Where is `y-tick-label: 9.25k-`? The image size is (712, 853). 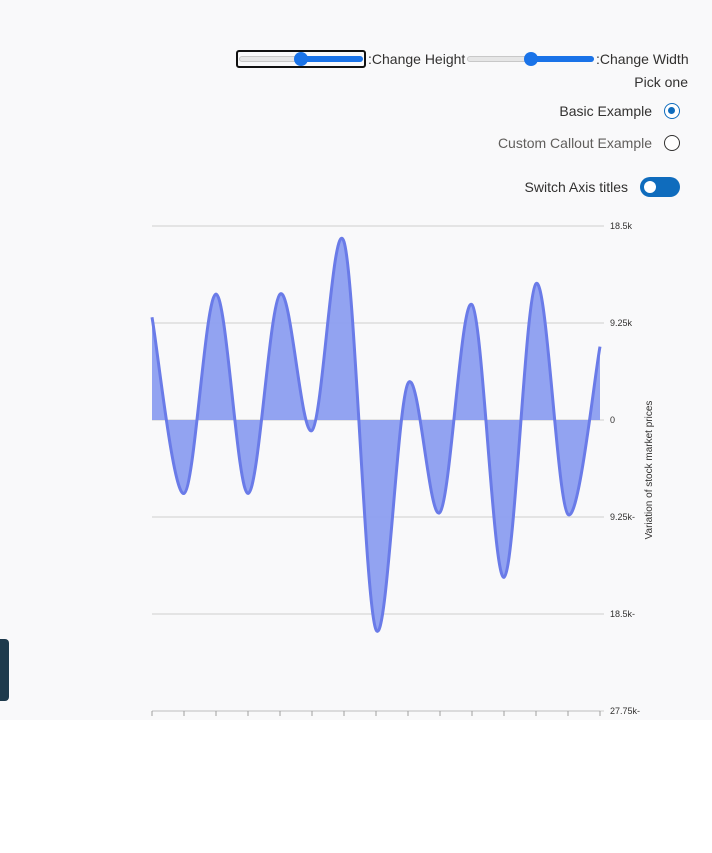 y-tick-label: 9.25k- is located at coordinates (622, 517).